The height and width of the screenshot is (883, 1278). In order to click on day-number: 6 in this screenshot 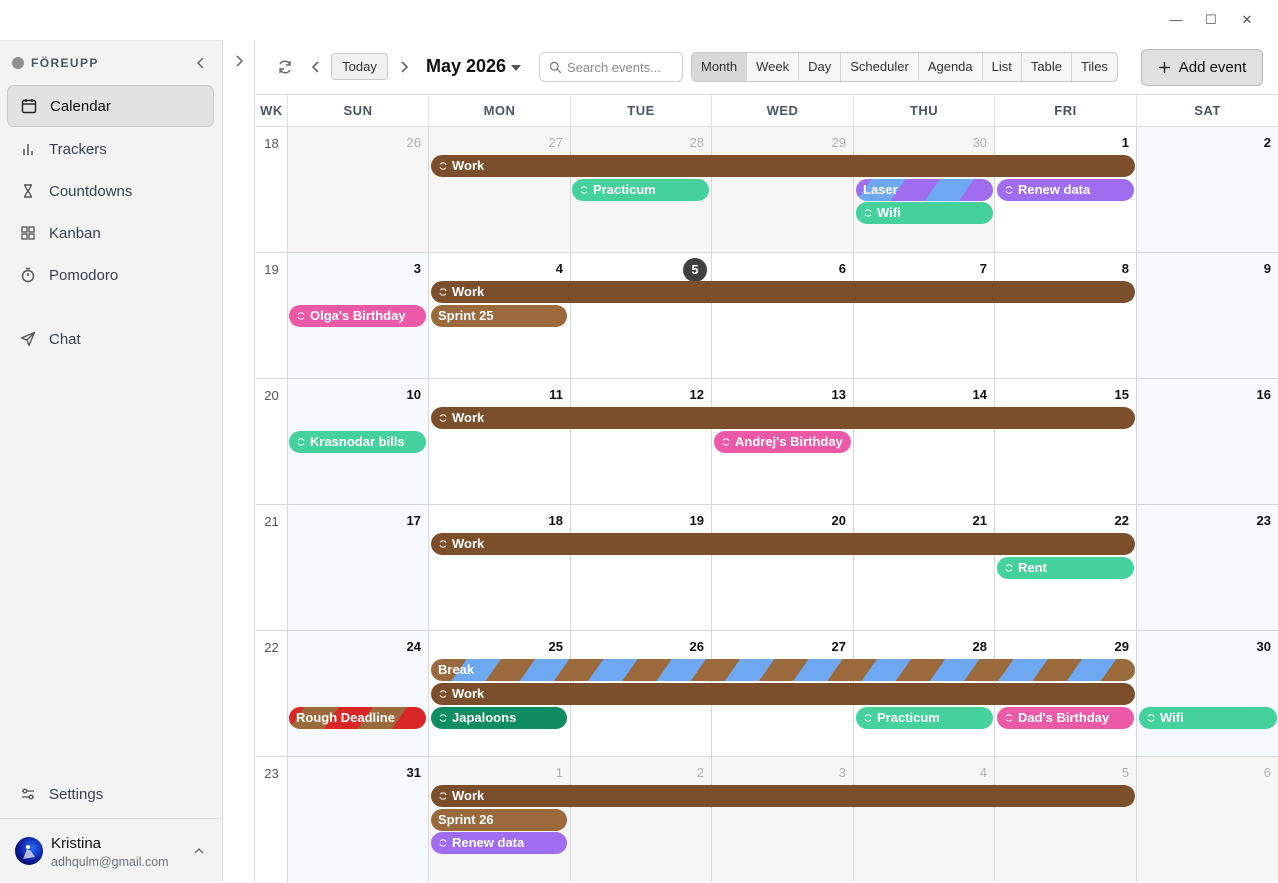, I will do `click(842, 268)`.